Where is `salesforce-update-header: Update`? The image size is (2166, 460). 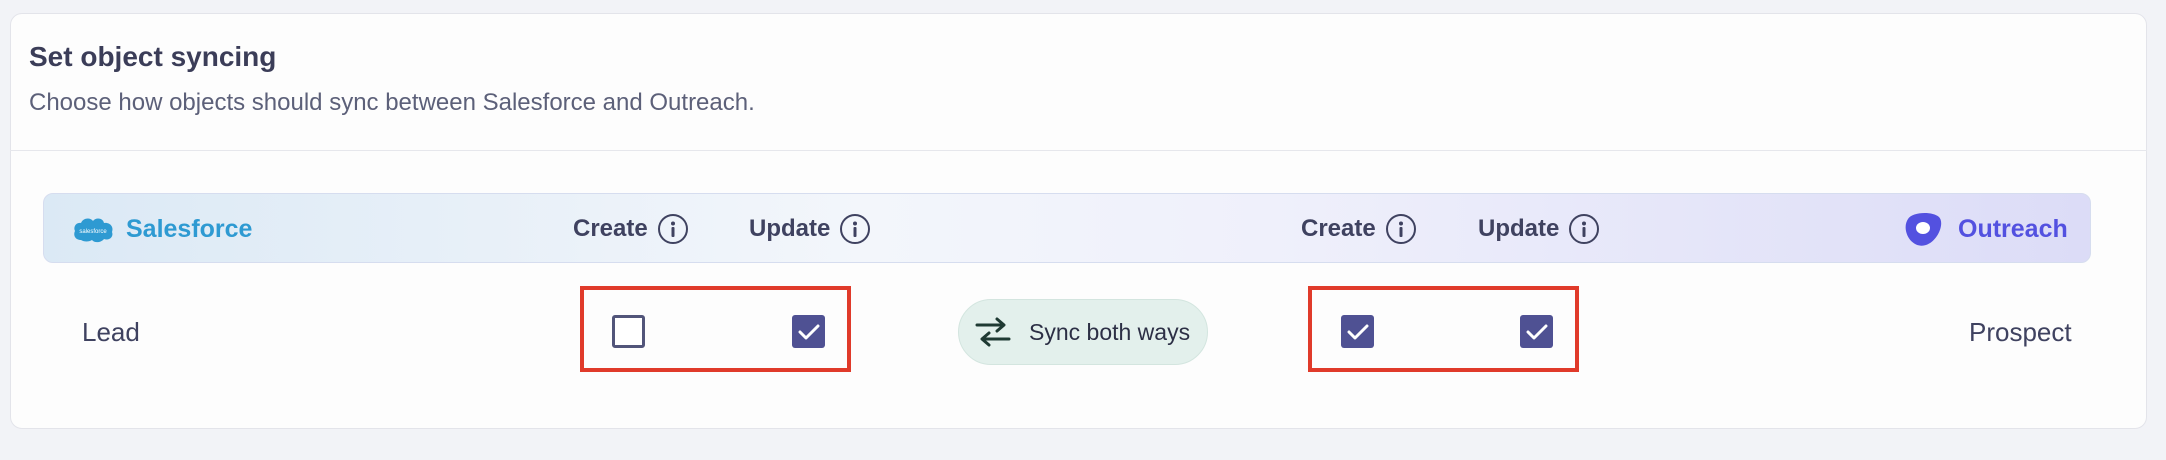
salesforce-update-header: Update is located at coordinates (810, 229).